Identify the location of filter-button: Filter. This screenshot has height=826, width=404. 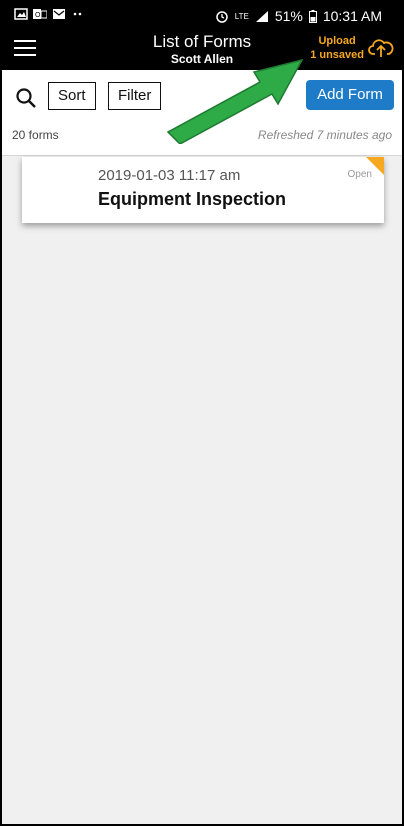
(135, 96).